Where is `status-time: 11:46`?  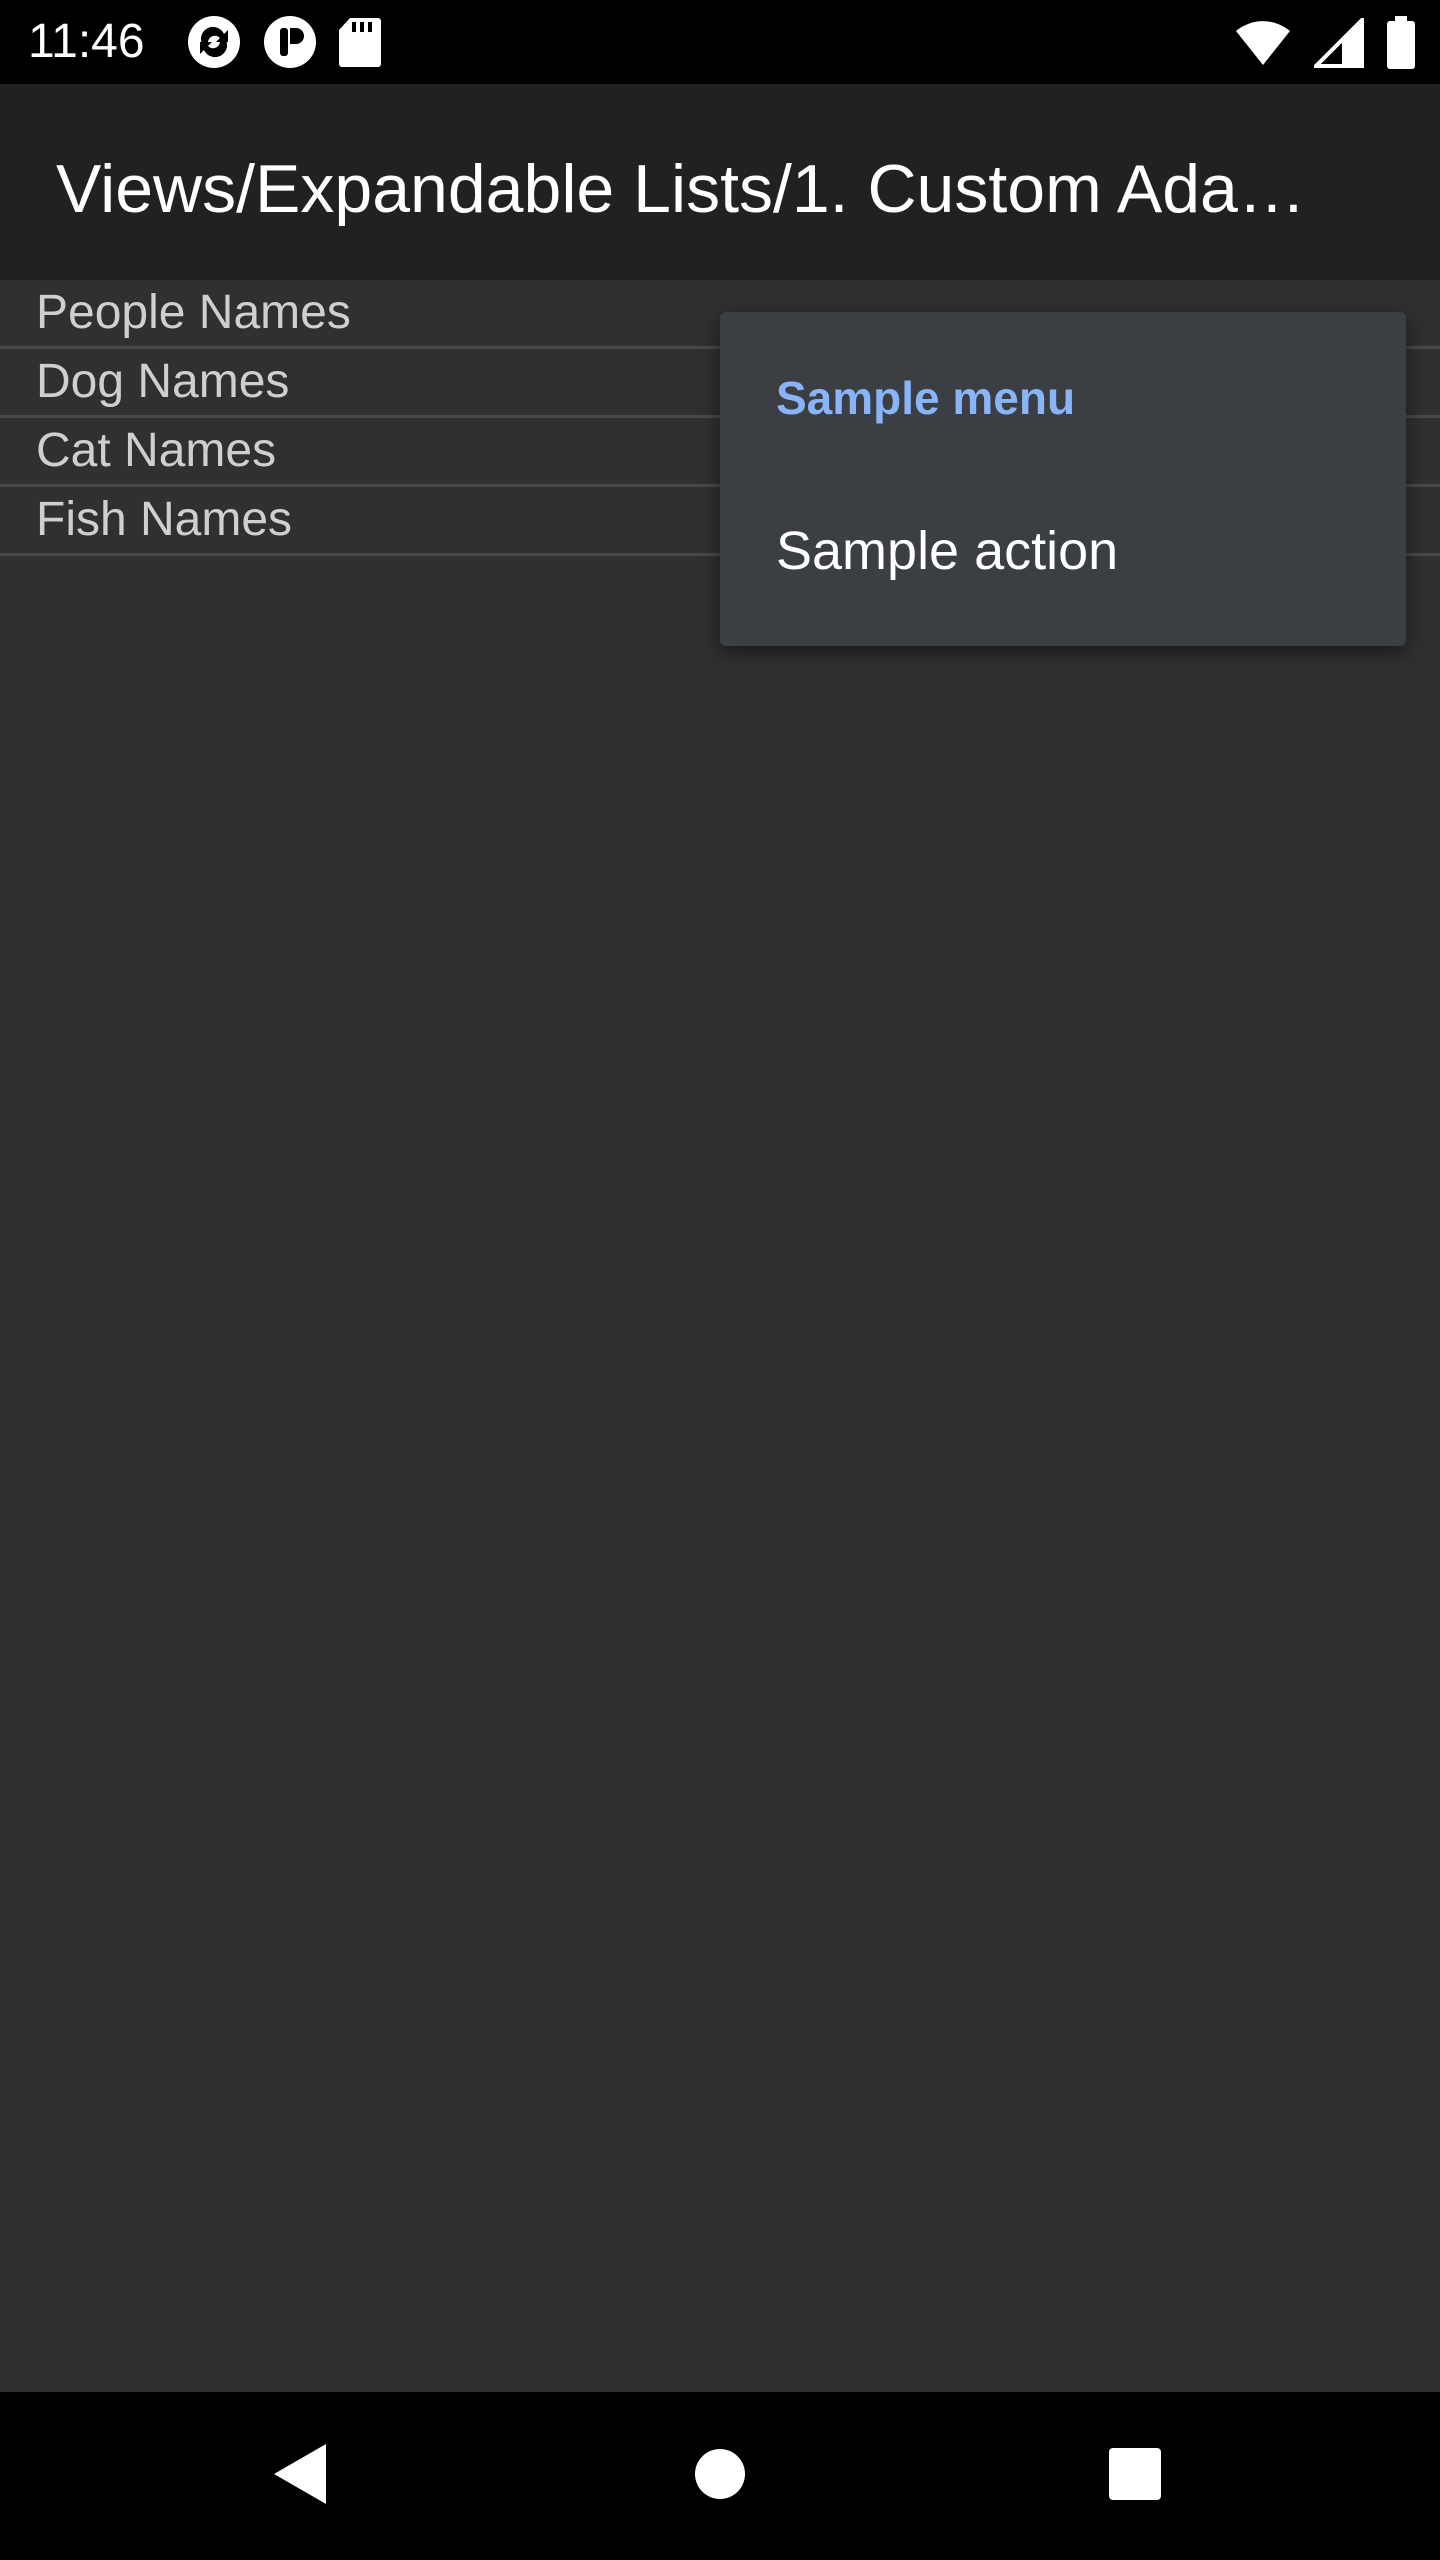 status-time: 11:46 is located at coordinates (86, 41).